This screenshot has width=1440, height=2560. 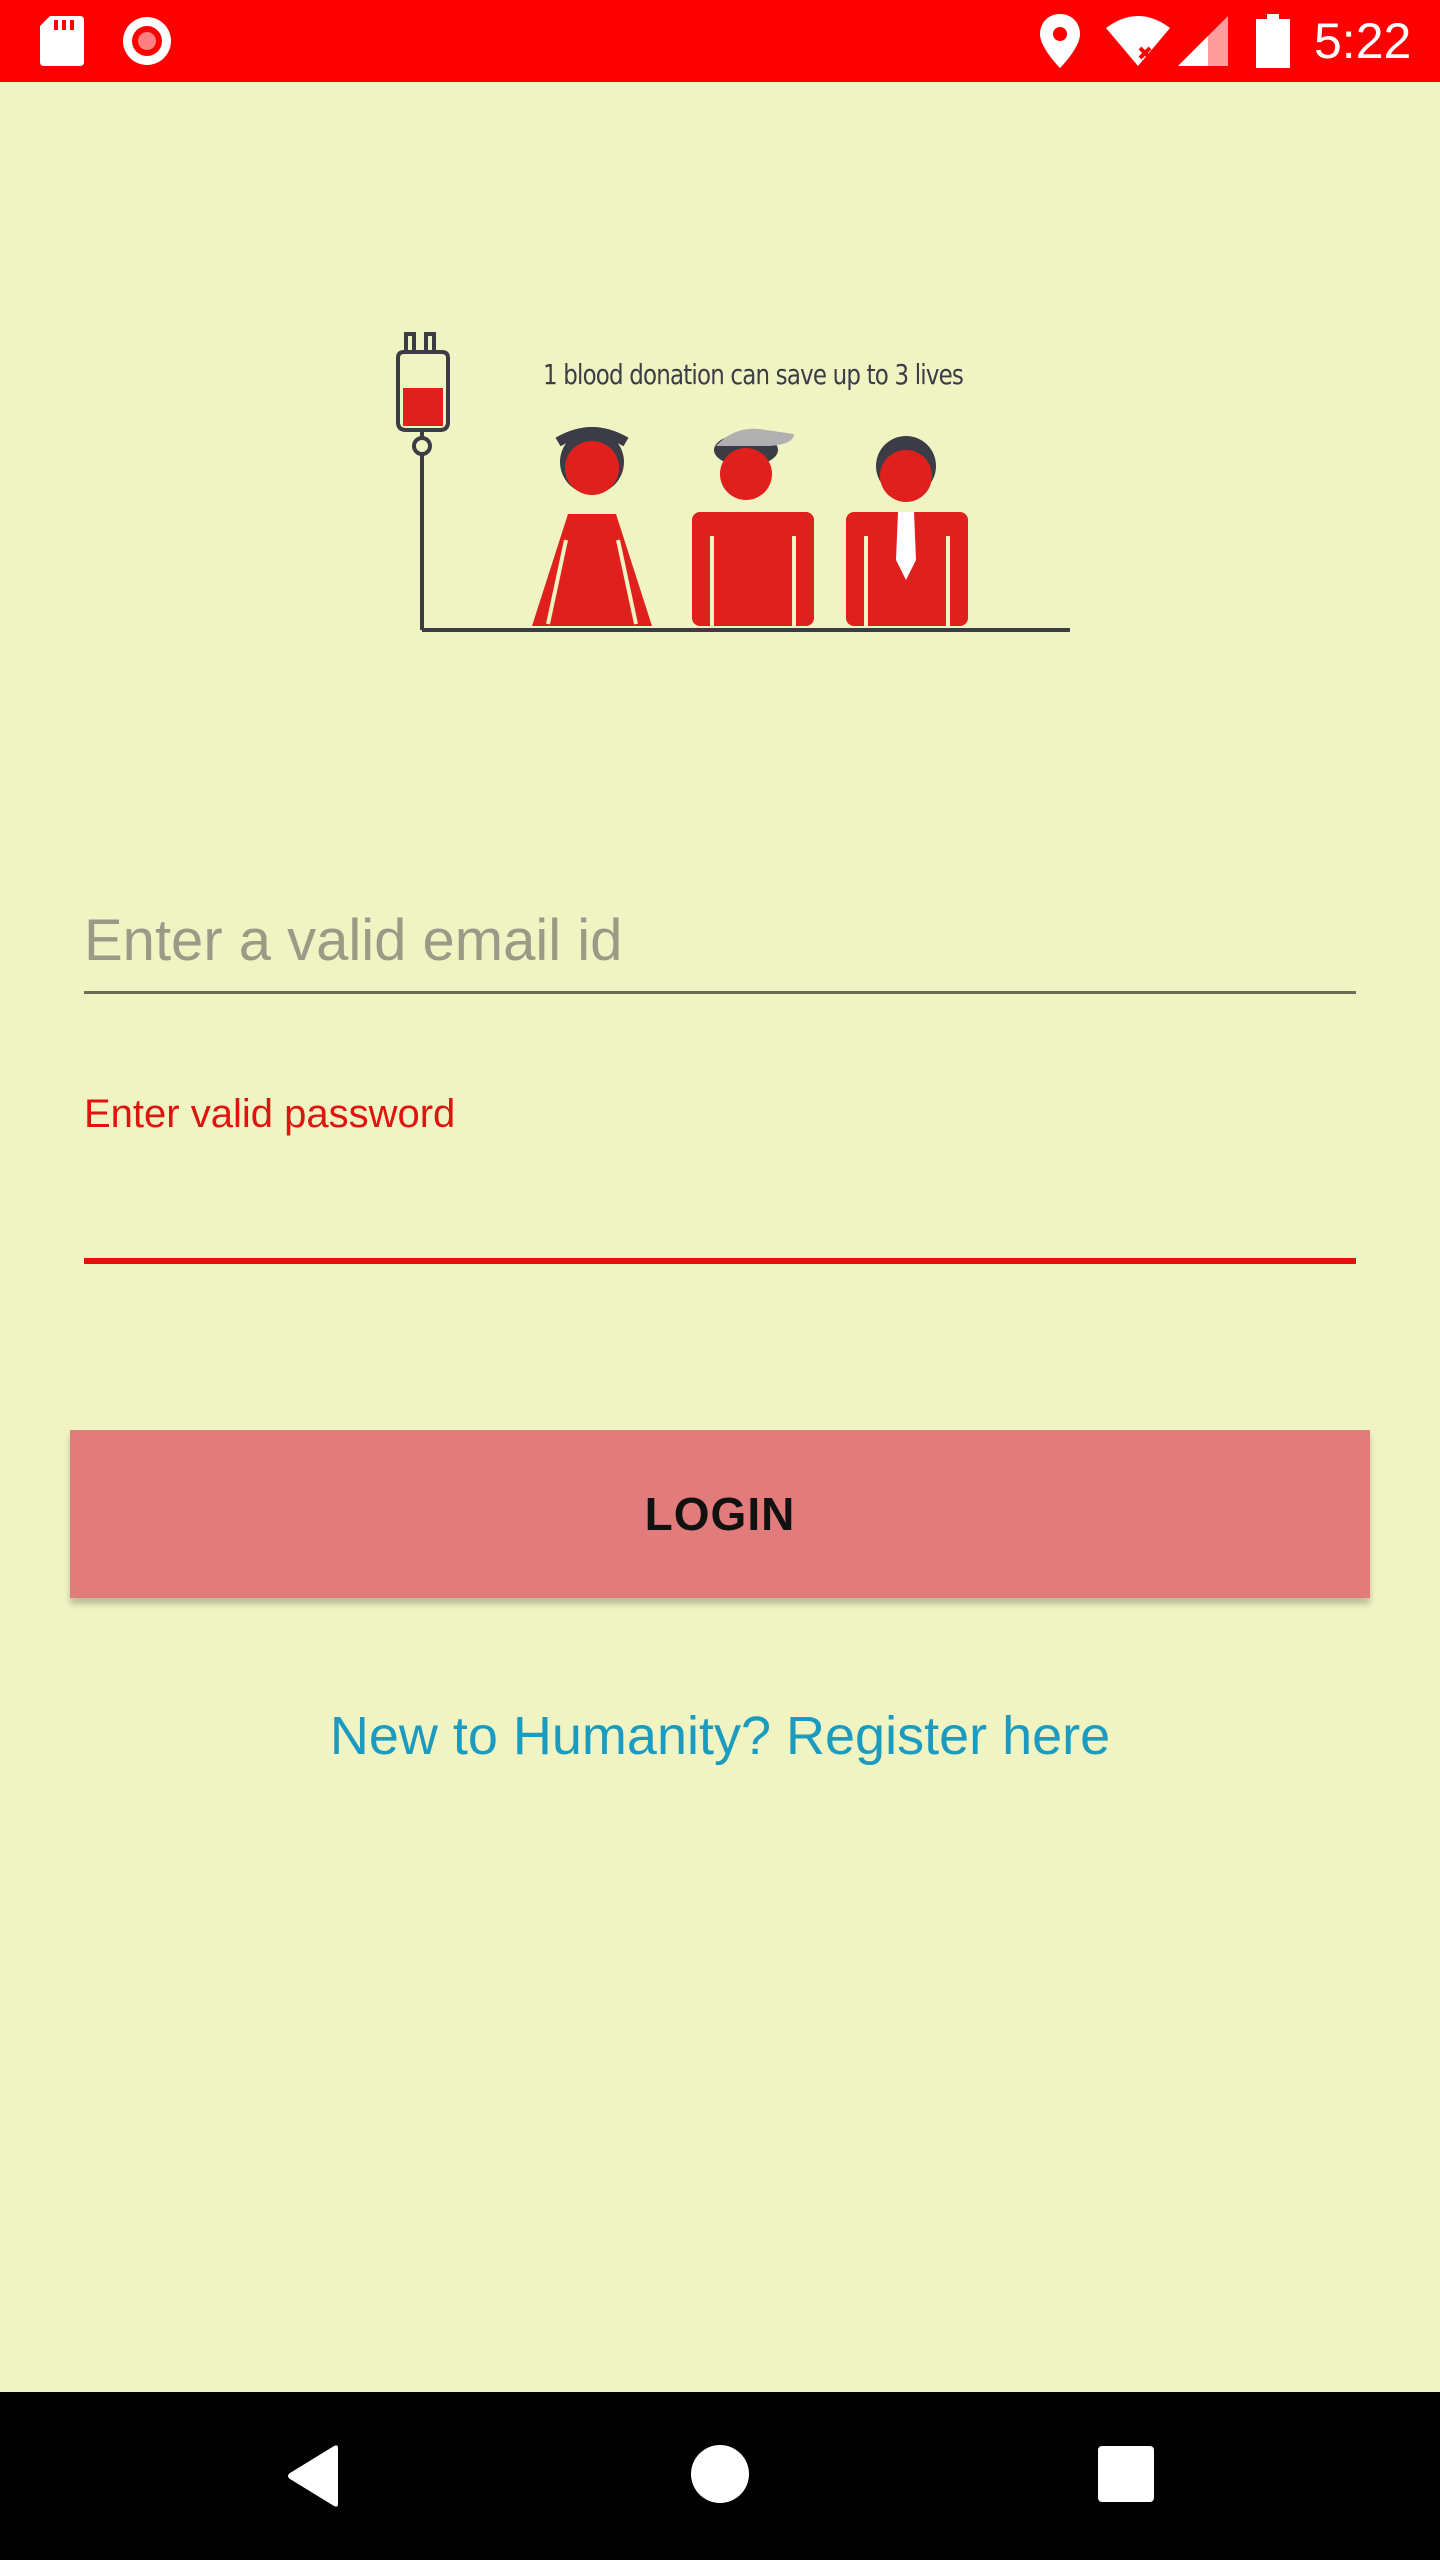 I want to click on recent-apps-icon, so click(x=1126, y=2474).